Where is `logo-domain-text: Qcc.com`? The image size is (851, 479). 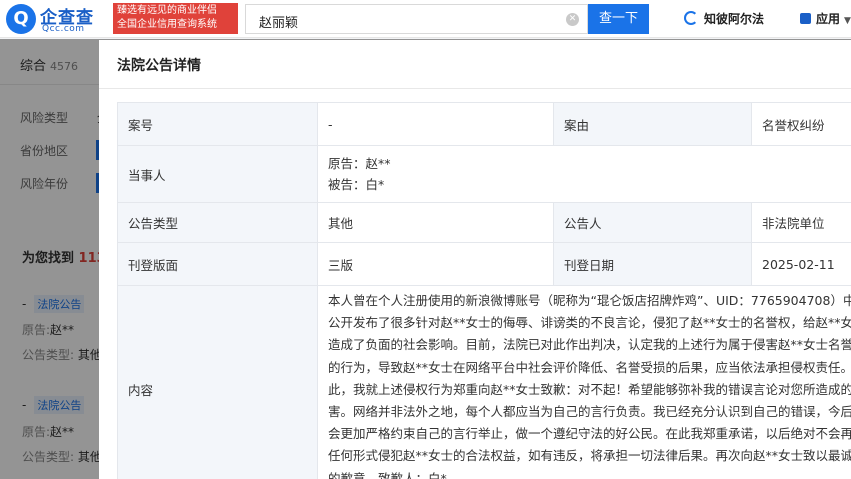 logo-domain-text: Qcc.com is located at coordinates (63, 29).